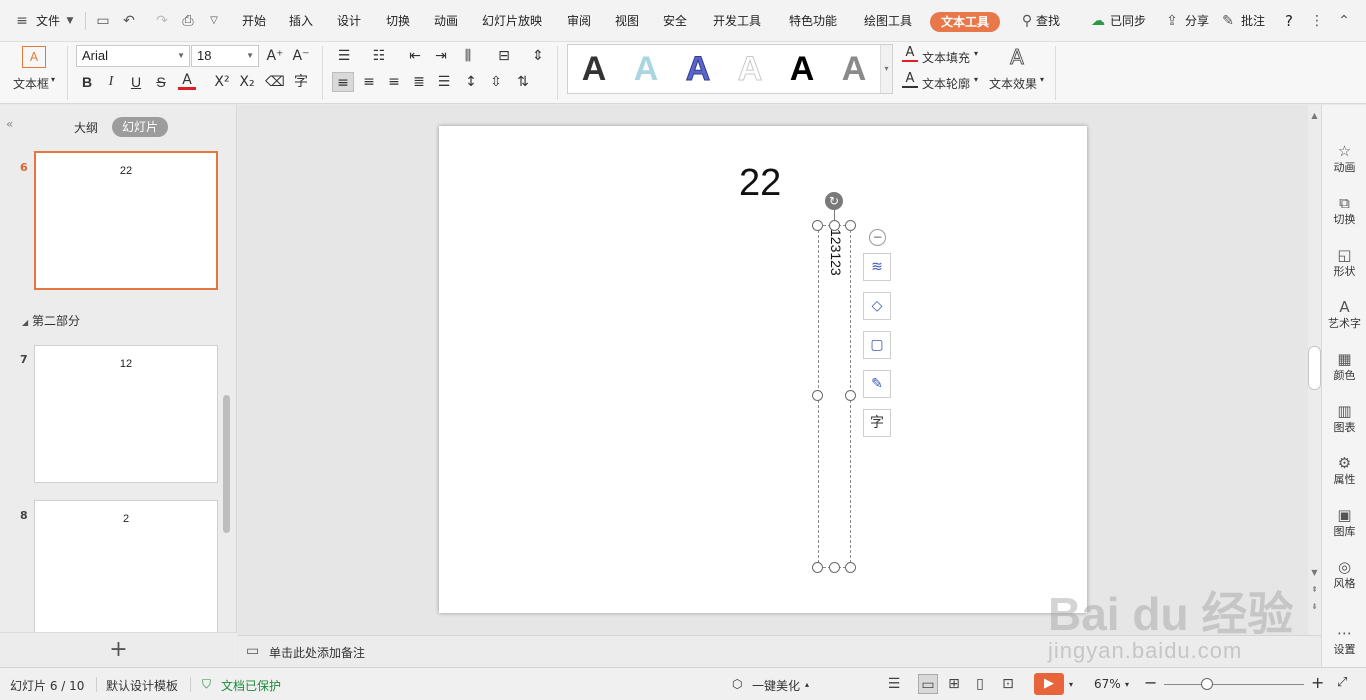 The height and width of the screenshot is (700, 1366). Describe the element at coordinates (675, 21) in the screenshot. I see `tab-security: 安全` at that location.